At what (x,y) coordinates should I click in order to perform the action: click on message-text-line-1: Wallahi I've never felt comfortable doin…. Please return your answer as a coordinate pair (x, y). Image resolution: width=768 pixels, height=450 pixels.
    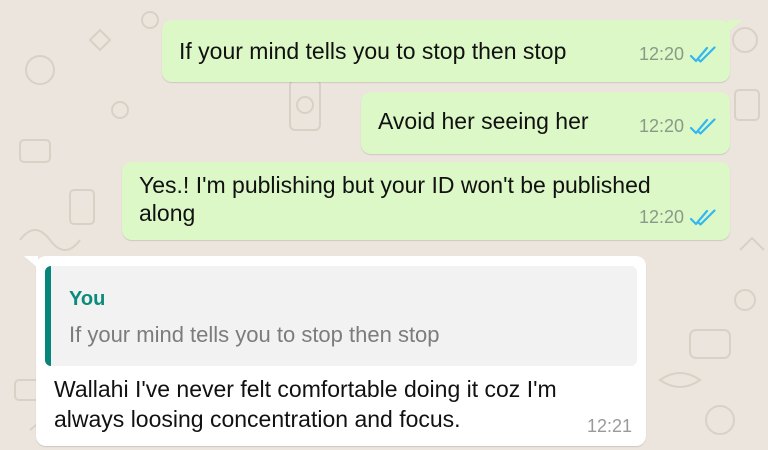
    Looking at the image, I should click on (305, 389).